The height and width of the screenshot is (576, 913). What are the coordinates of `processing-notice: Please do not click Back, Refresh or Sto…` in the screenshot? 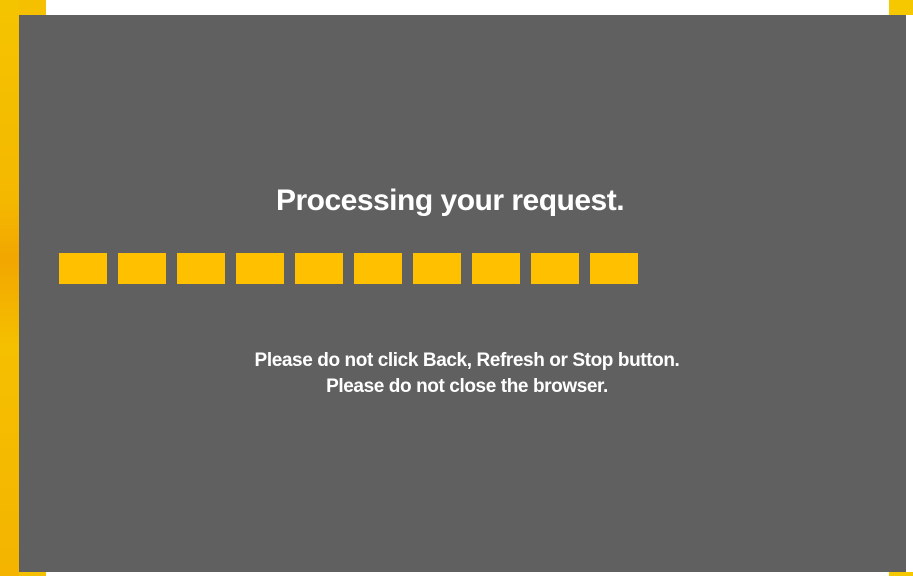 It's located at (456, 374).